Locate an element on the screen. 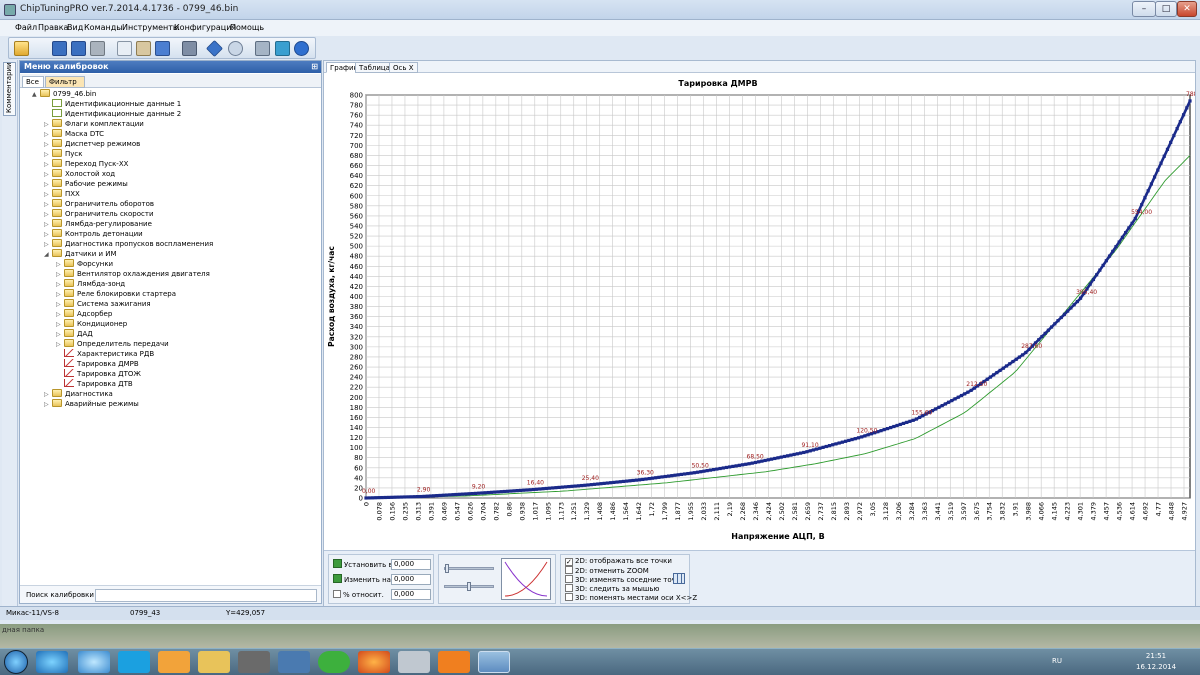 This screenshot has height=675, width=1200. expand-arrow-icon: ▲ is located at coordinates (36, 95).